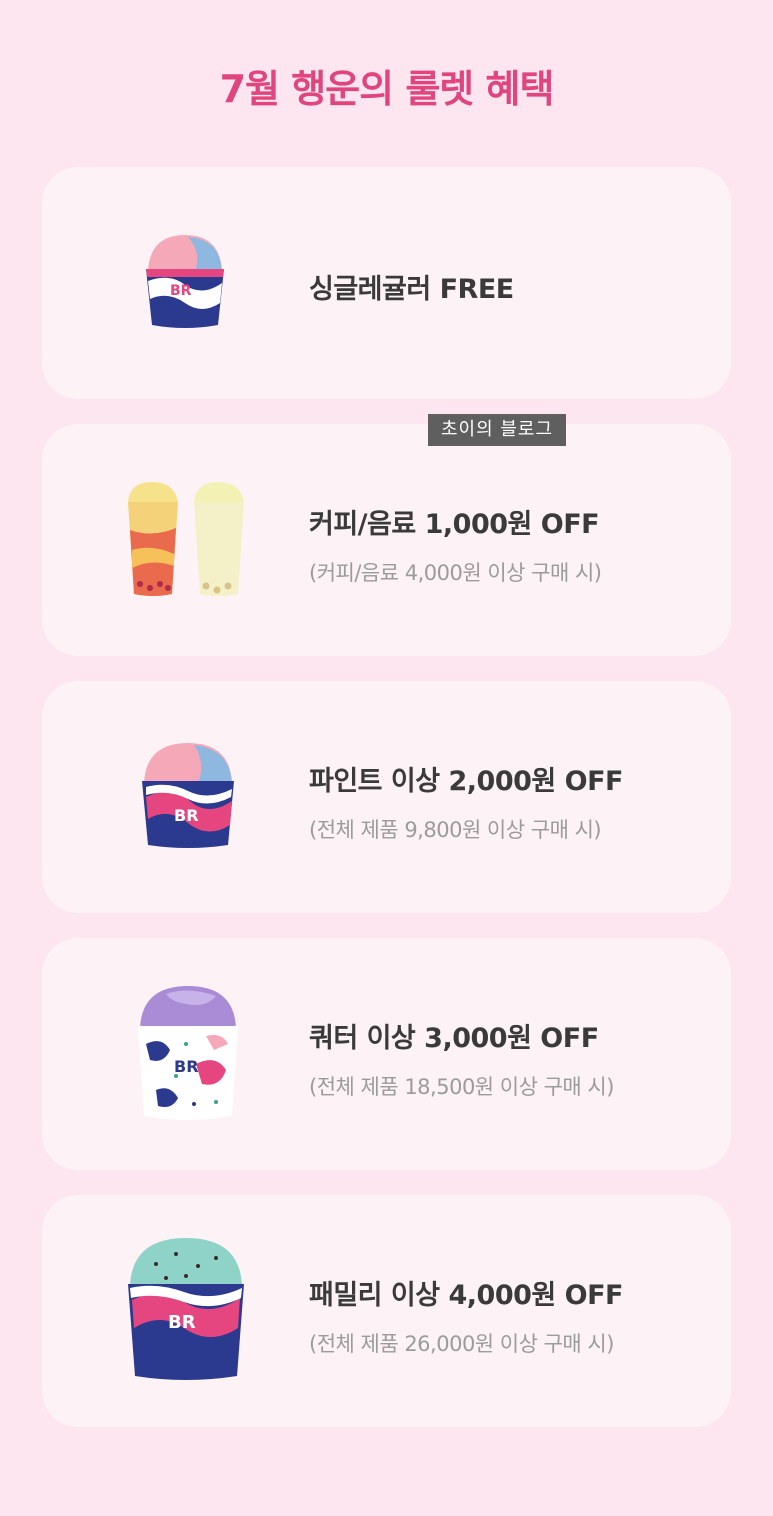  What do you see at coordinates (186, 539) in the screenshot?
I see `drinks-icon` at bounding box center [186, 539].